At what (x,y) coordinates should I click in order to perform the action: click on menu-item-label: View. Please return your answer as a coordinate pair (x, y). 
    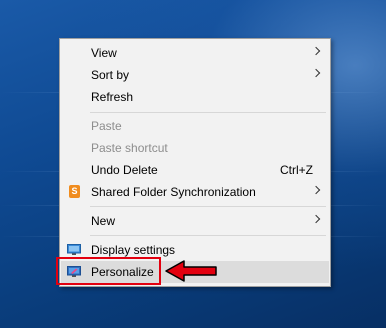
    Looking at the image, I should click on (104, 53).